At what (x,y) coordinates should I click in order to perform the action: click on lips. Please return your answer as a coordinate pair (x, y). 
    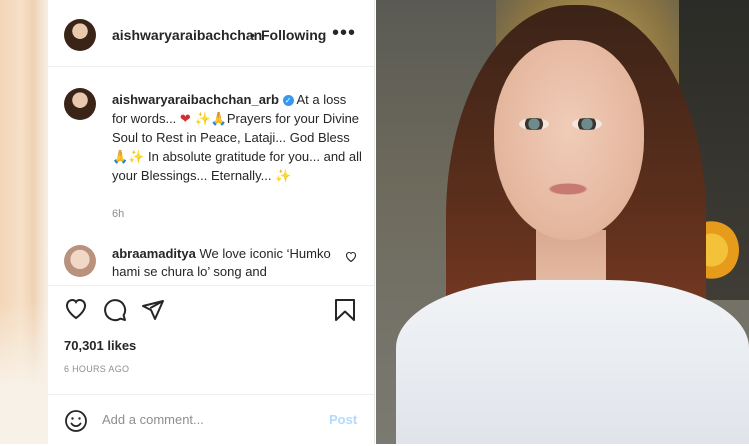
    Looking at the image, I should click on (568, 189).